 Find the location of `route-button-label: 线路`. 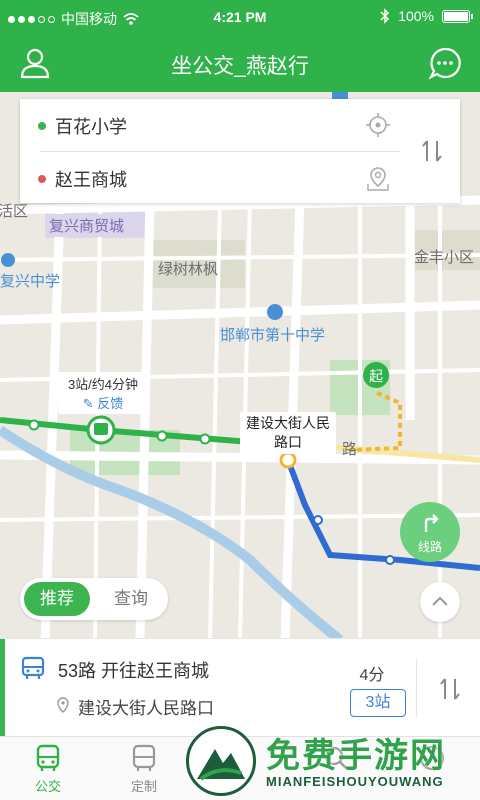

route-button-label: 线路 is located at coordinates (429, 547).